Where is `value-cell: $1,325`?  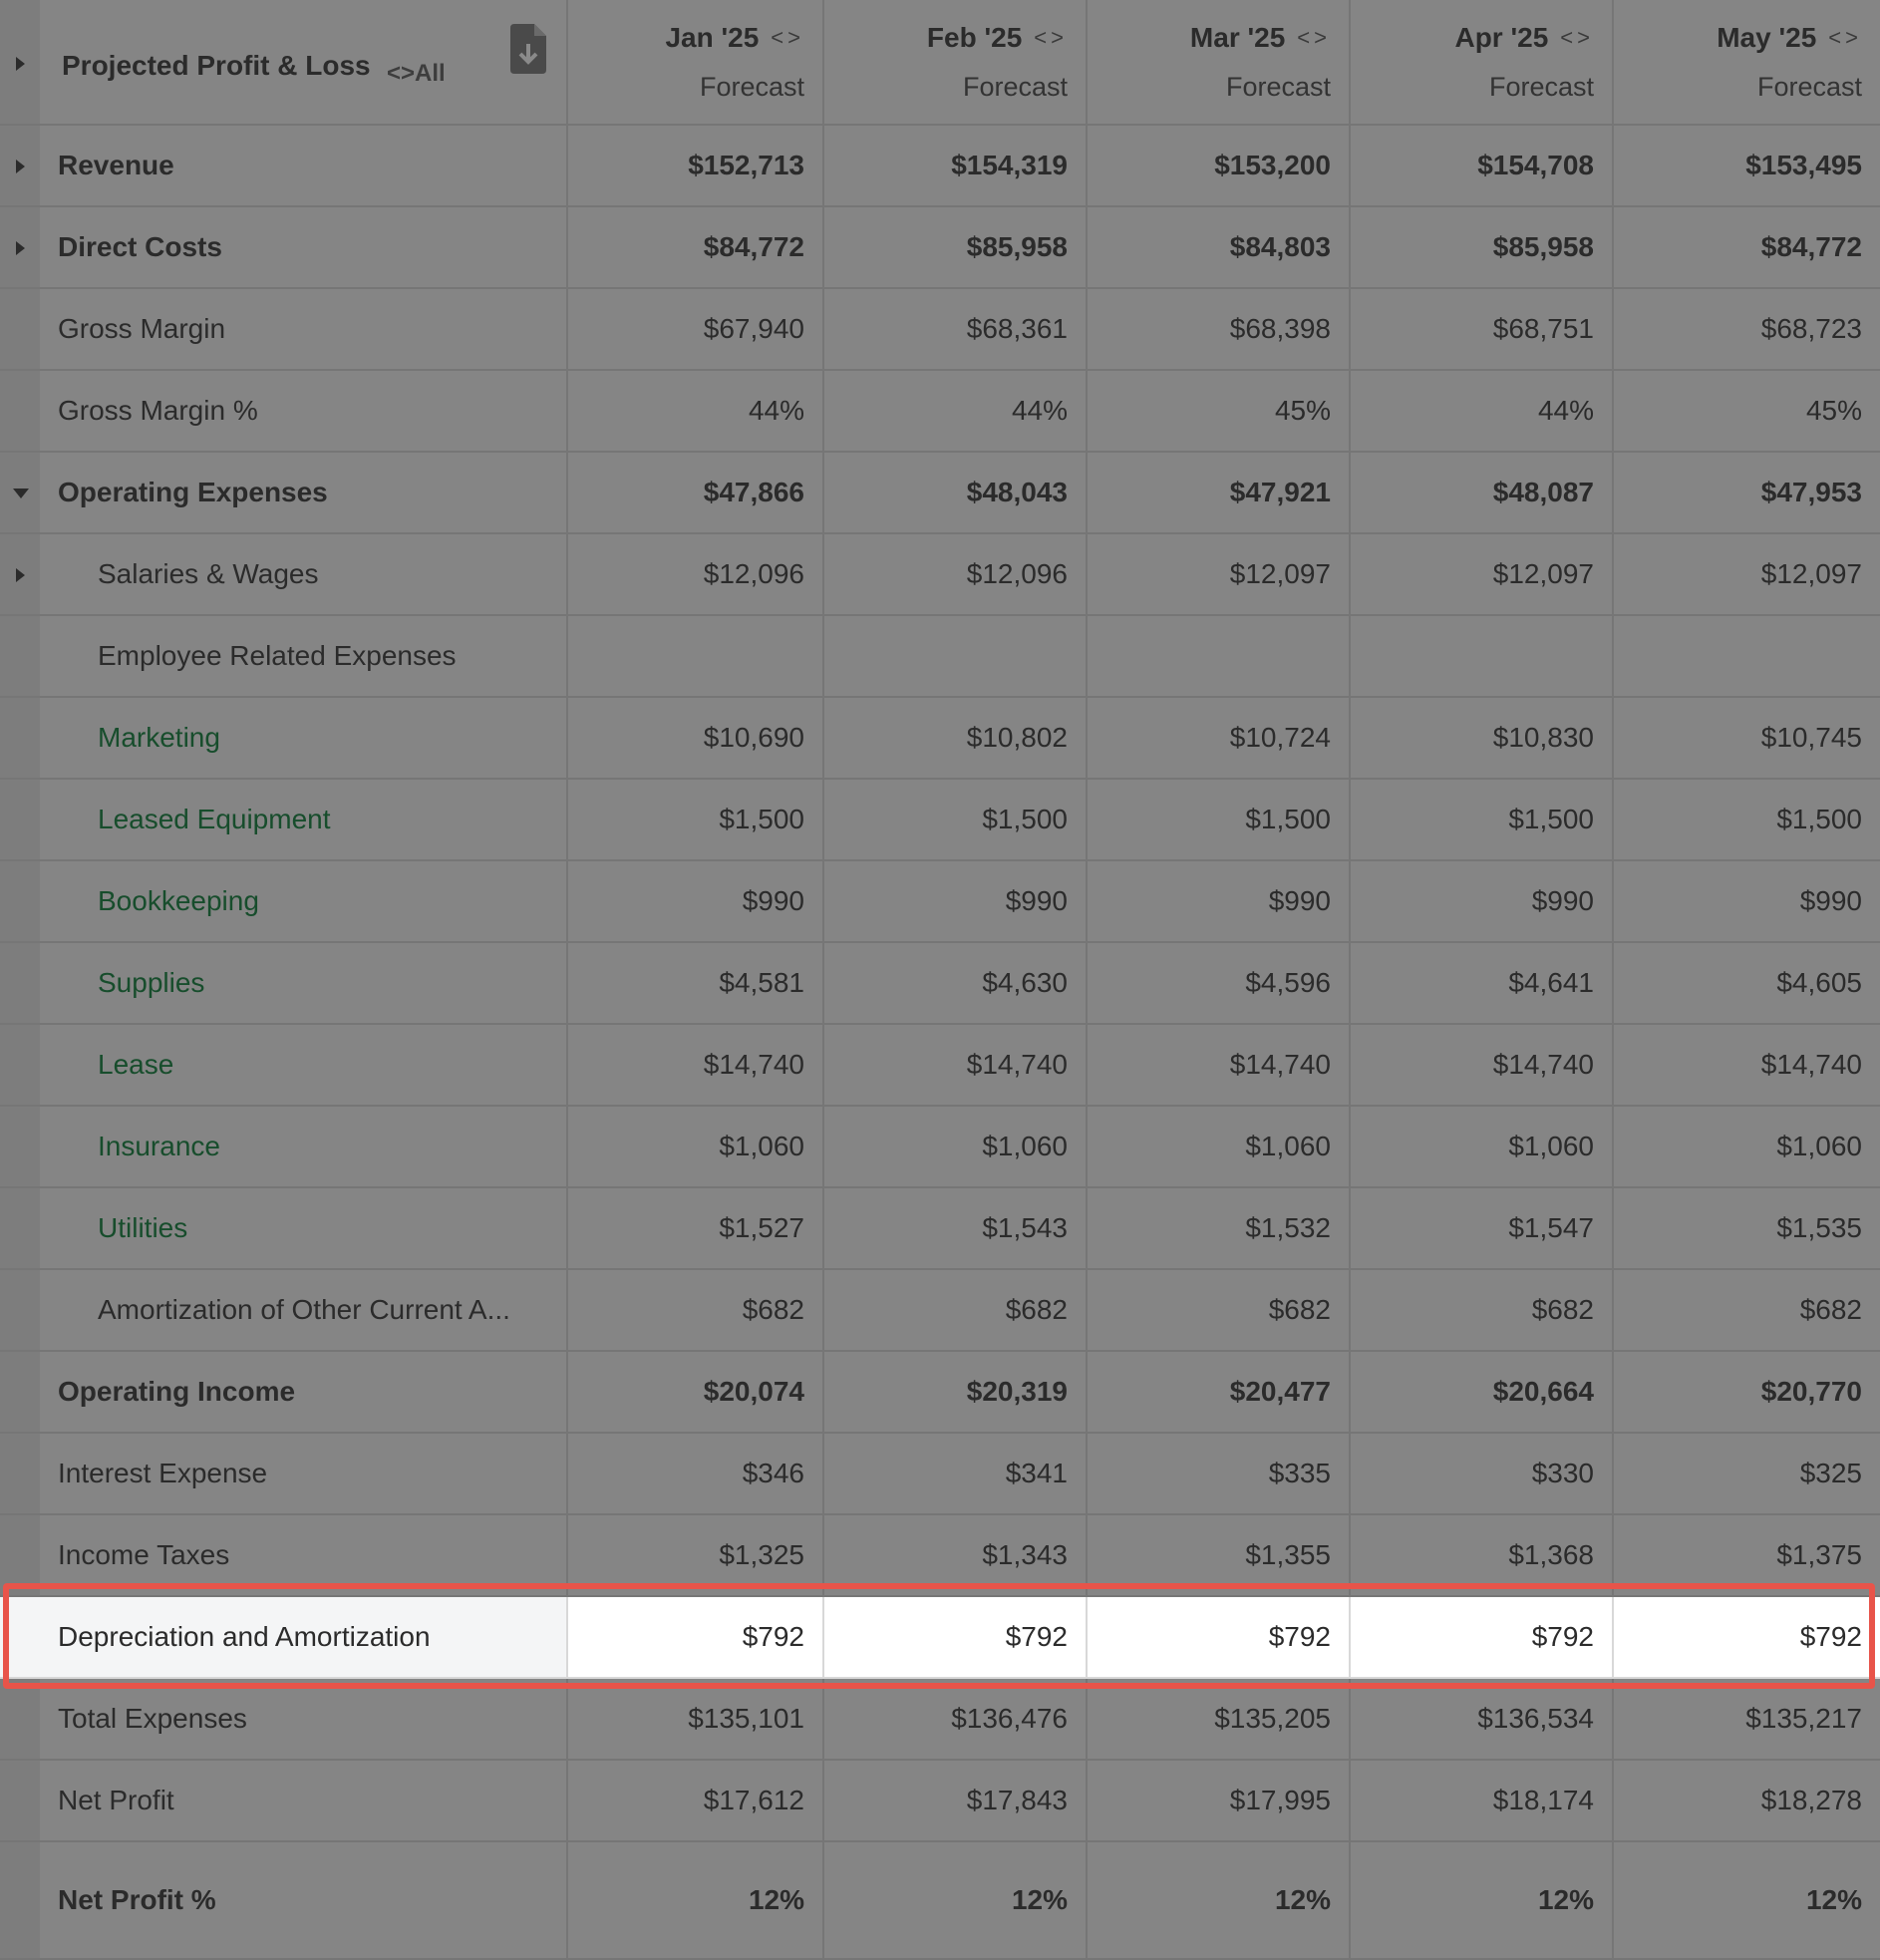 value-cell: $1,325 is located at coordinates (696, 1555).